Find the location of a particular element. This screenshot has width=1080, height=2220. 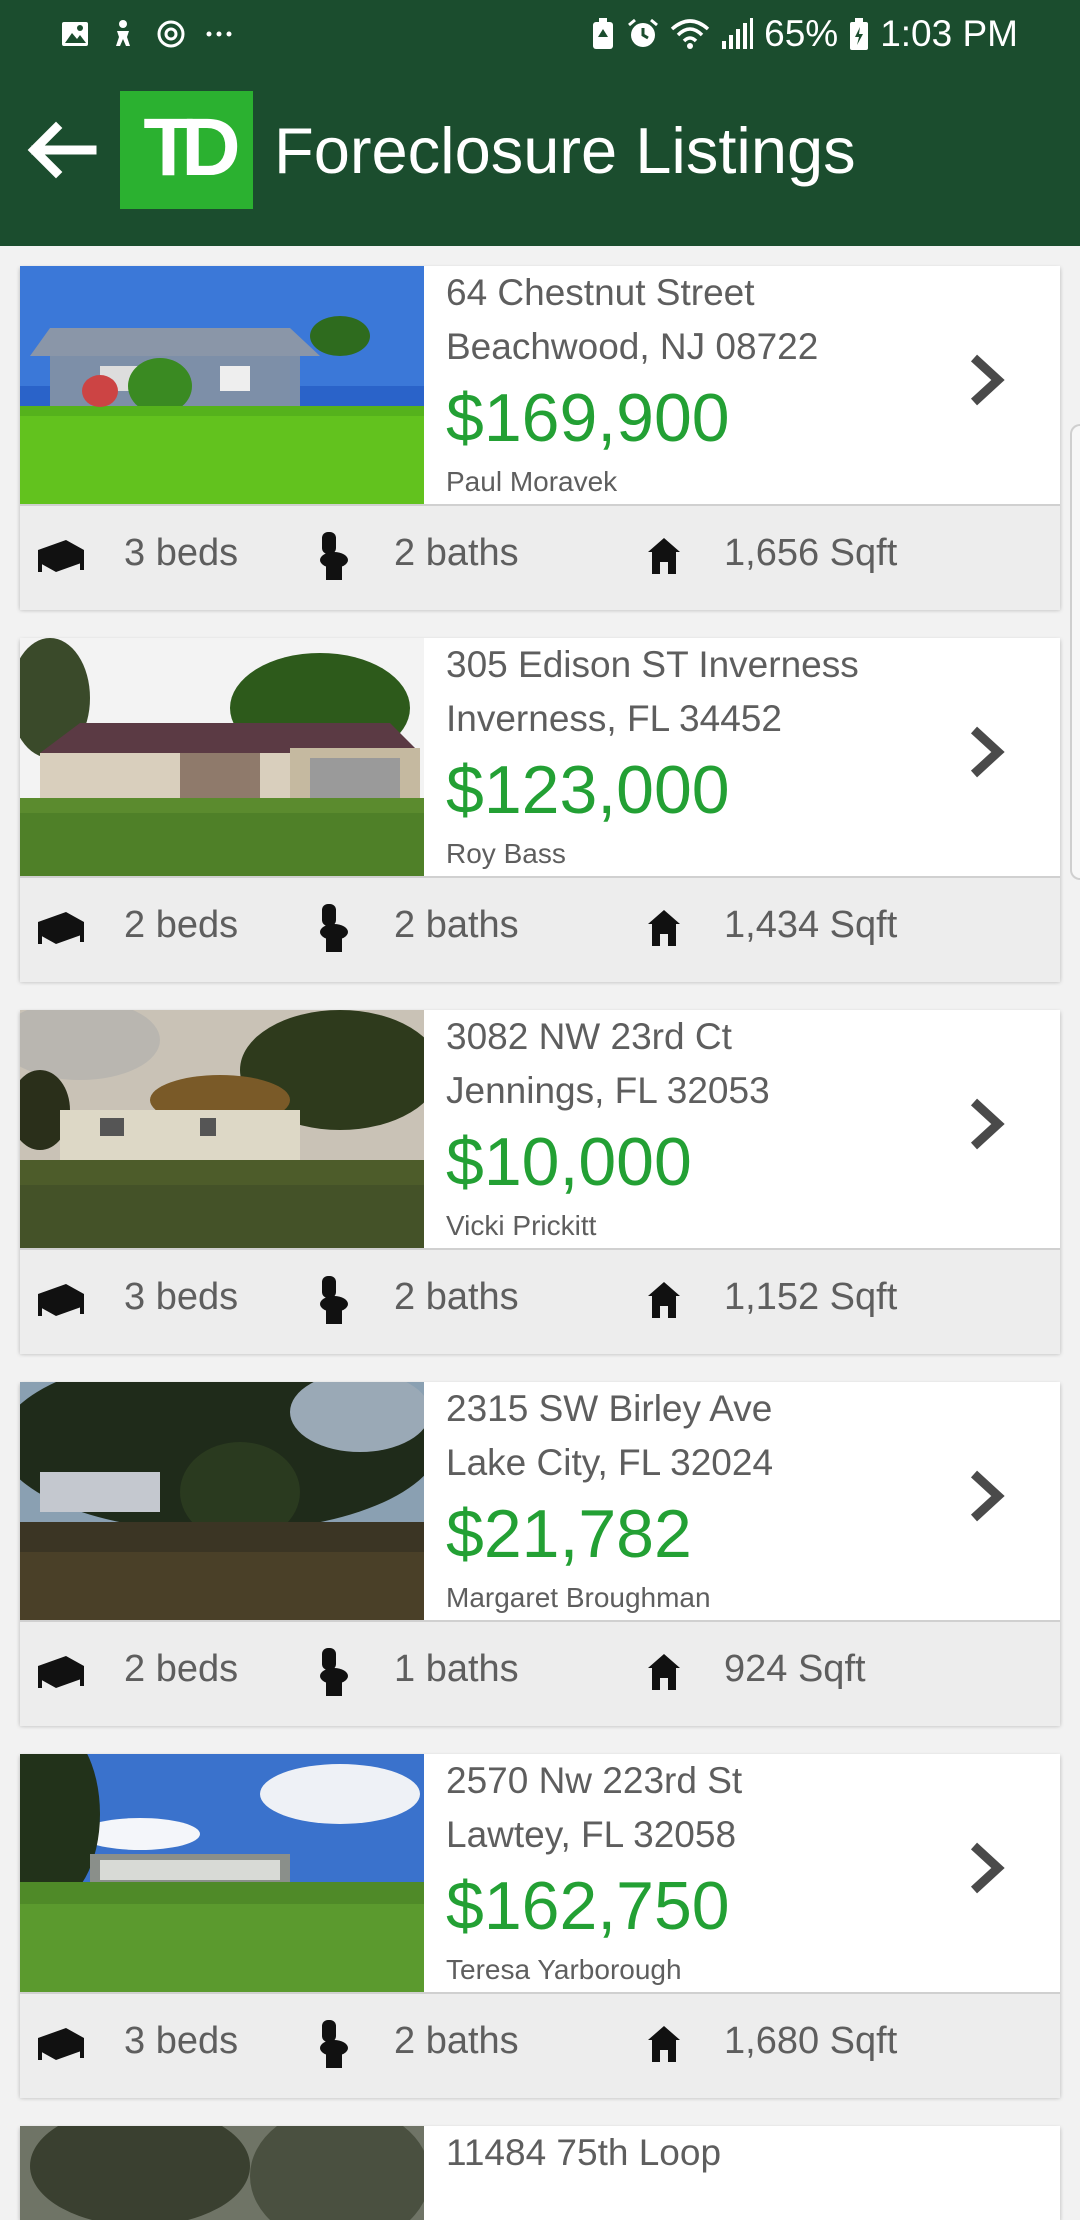

agent-name: Roy Bass is located at coordinates (506, 853).